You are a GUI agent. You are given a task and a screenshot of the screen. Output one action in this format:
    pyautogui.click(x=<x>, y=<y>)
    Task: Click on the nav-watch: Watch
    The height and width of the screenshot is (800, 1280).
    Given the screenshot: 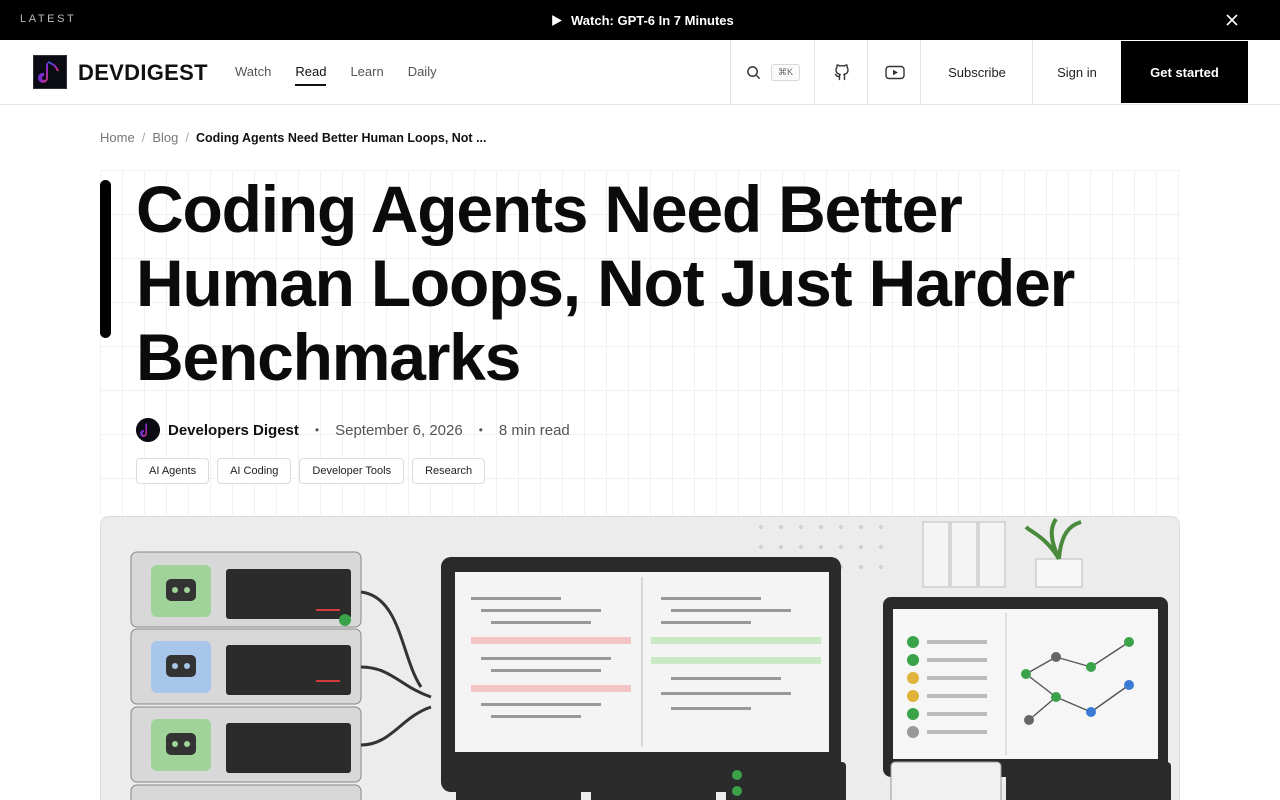 What is the action you would take?
    pyautogui.click(x=253, y=75)
    